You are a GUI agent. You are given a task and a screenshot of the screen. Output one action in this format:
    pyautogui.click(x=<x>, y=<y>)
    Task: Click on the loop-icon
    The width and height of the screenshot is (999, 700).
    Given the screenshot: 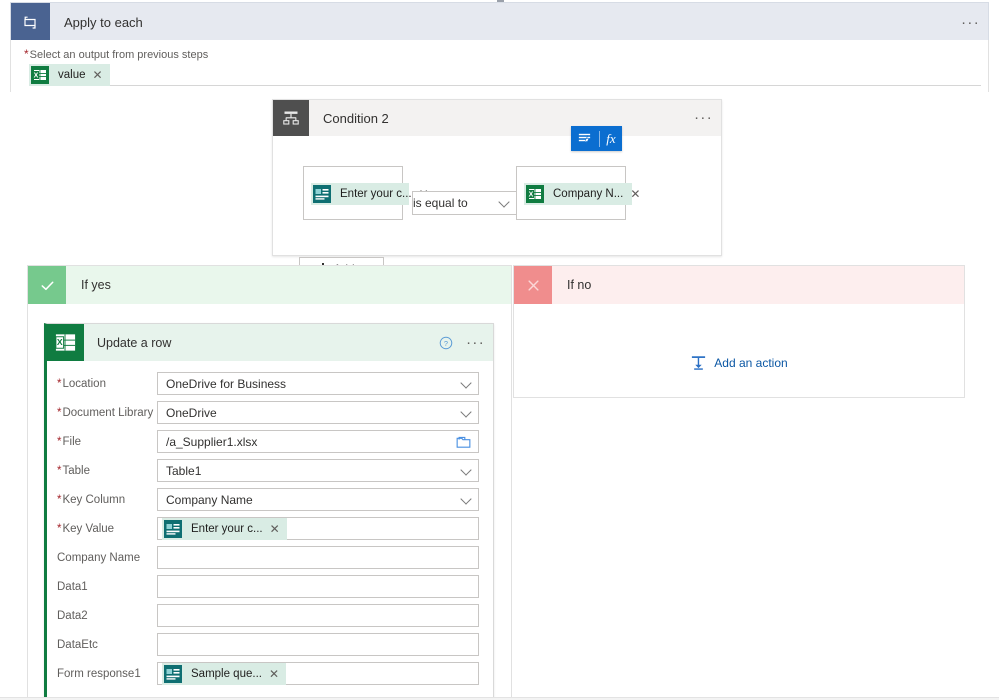 What is the action you would take?
    pyautogui.click(x=30, y=22)
    